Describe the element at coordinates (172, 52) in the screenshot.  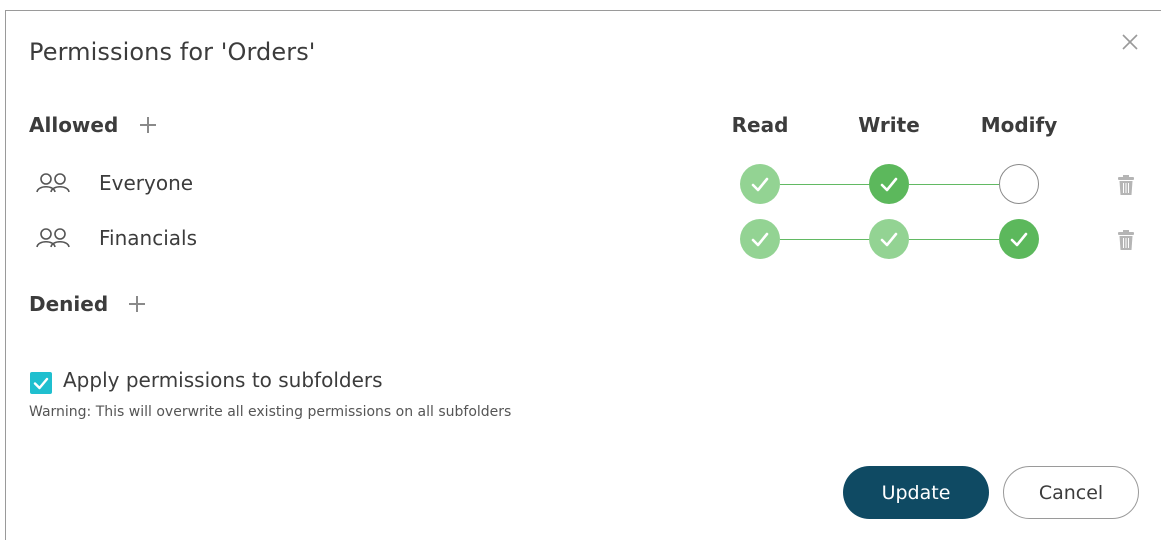
I see `dialog-title: Permissions for 'Orders'` at that location.